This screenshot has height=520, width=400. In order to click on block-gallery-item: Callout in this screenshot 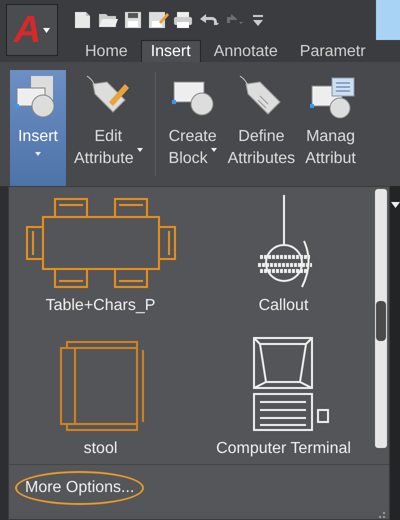, I will do `click(283, 257)`.